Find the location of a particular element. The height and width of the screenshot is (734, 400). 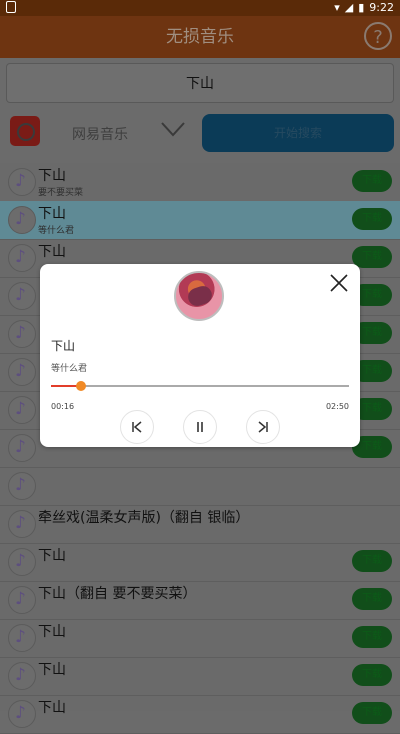

next-button is located at coordinates (263, 427).